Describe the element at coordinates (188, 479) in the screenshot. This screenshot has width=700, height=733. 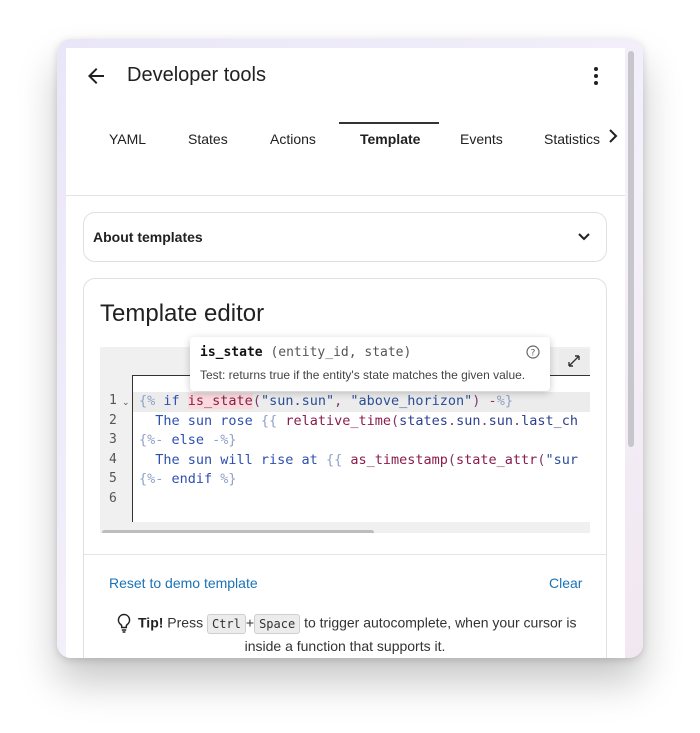
I see `code-line: {%- endif %}` at that location.